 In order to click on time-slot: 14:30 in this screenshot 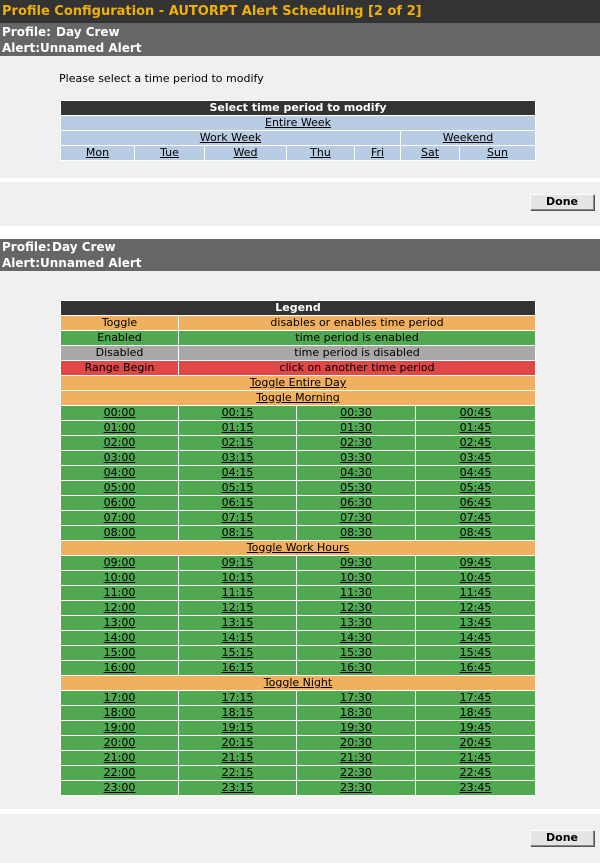, I will do `click(356, 638)`.